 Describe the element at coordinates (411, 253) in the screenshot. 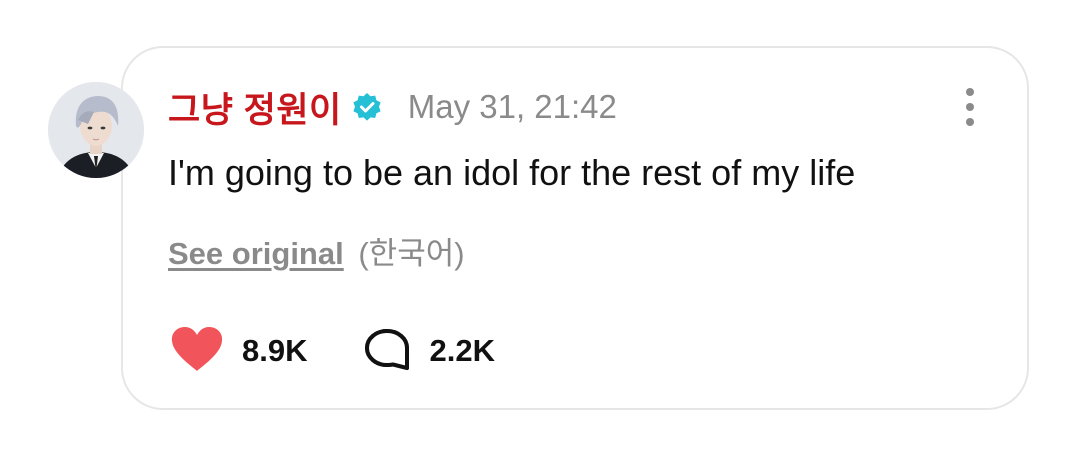

I see `original-language-label: (한국어)` at that location.